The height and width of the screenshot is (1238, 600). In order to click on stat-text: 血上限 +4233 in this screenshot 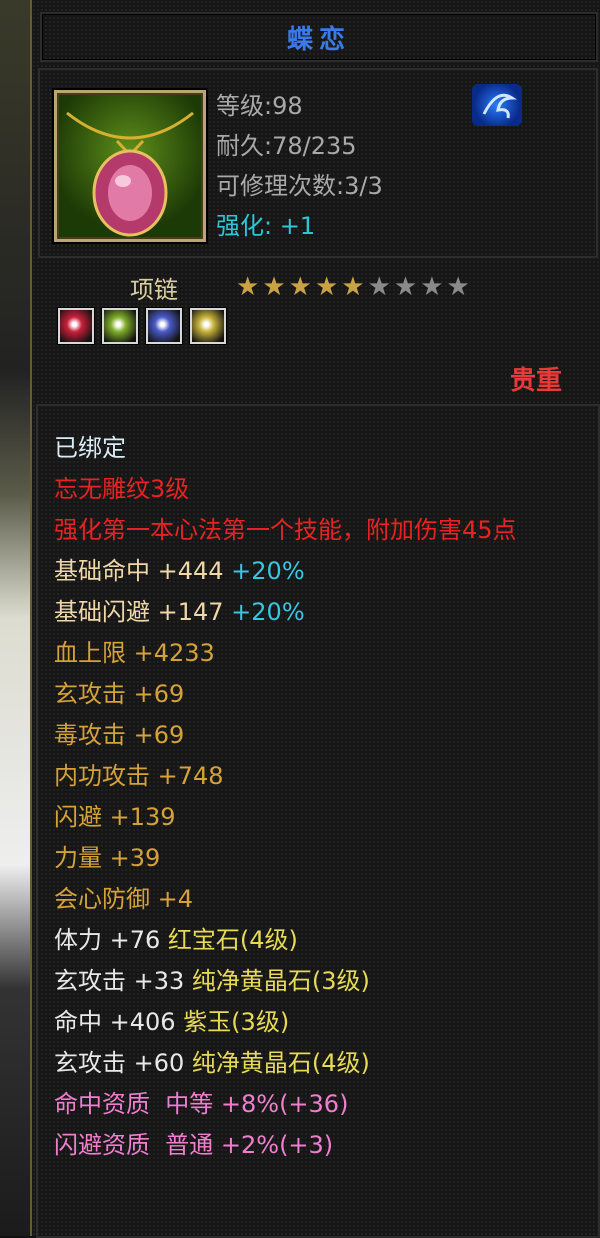, I will do `click(134, 653)`.